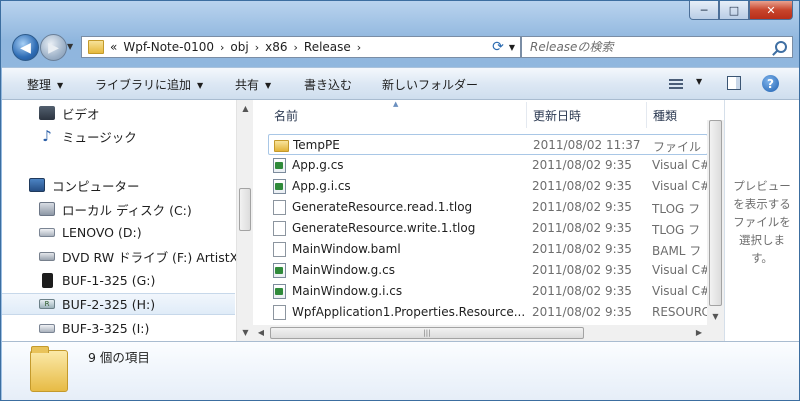 The image size is (800, 401). I want to click on command-bar: 整理 ▼ ライブラリに追加 ▼ 共有 ▼ 書き込む 新しいフォルダー ▼ ?, so click(400, 83).